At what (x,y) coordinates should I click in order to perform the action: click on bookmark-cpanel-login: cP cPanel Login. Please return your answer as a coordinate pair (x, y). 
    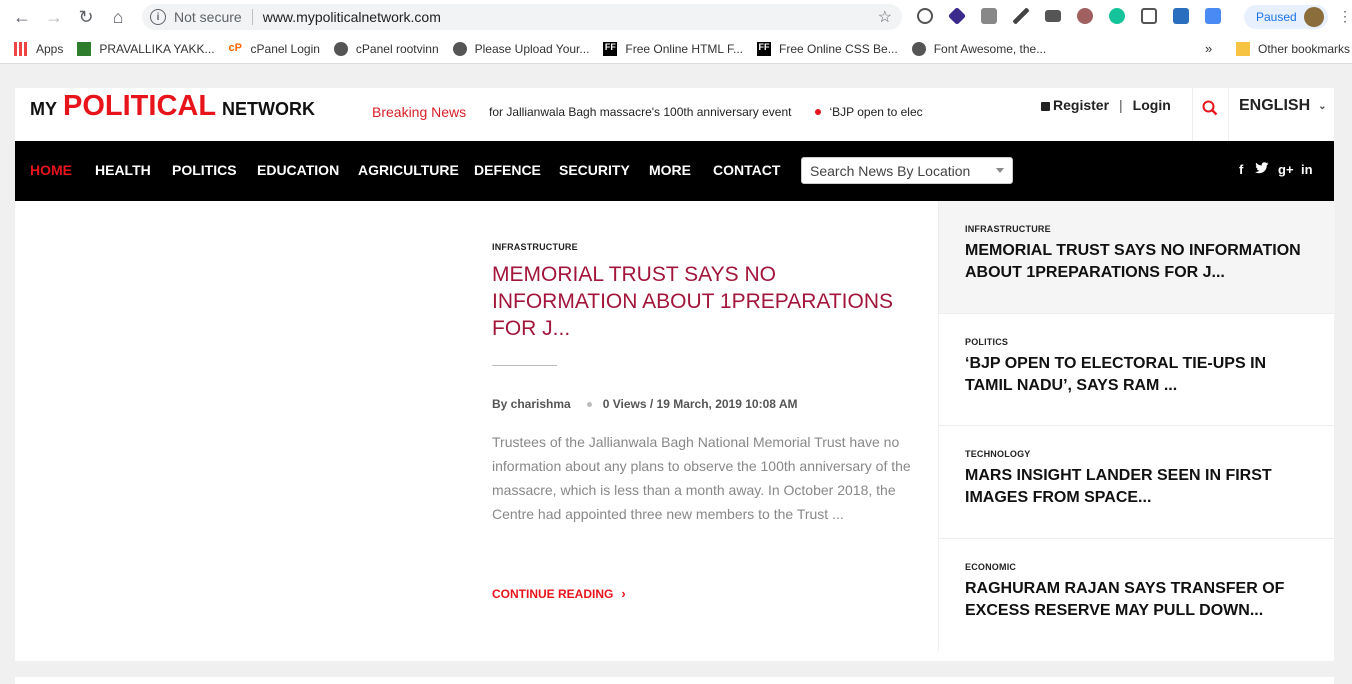
    Looking at the image, I should click on (274, 49).